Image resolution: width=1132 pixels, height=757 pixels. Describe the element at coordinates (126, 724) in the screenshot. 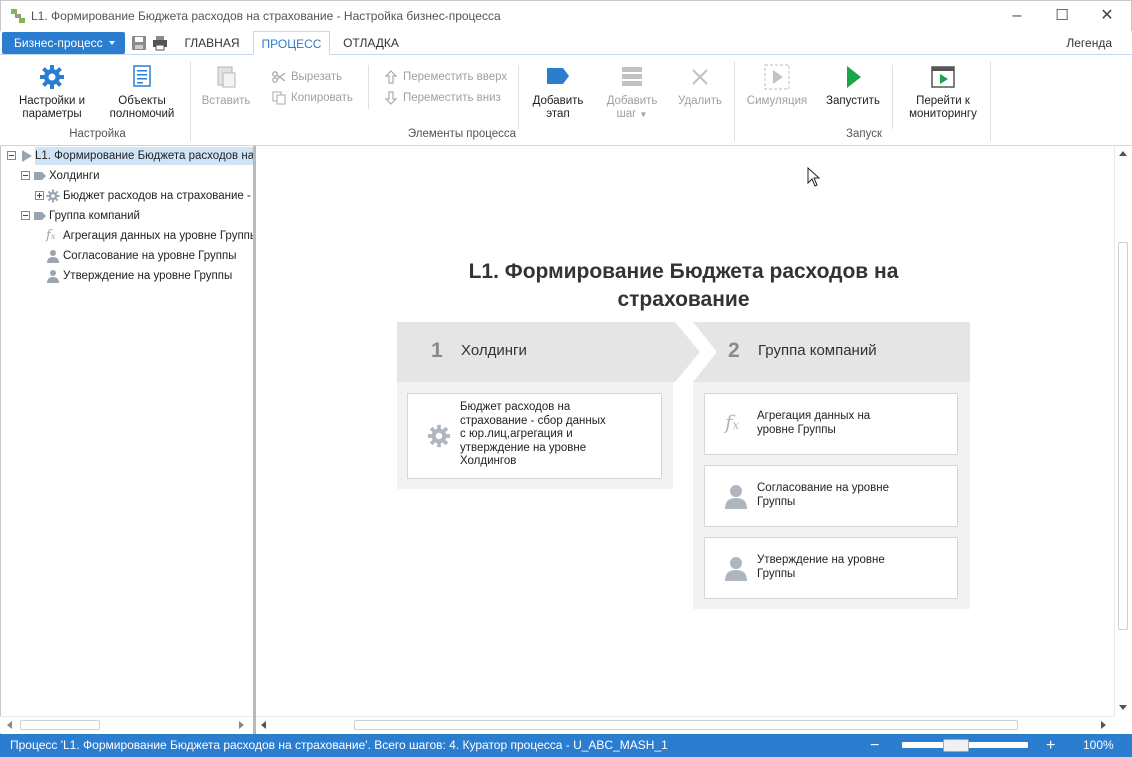

I see `tree-horizontal-scrollbar` at that location.